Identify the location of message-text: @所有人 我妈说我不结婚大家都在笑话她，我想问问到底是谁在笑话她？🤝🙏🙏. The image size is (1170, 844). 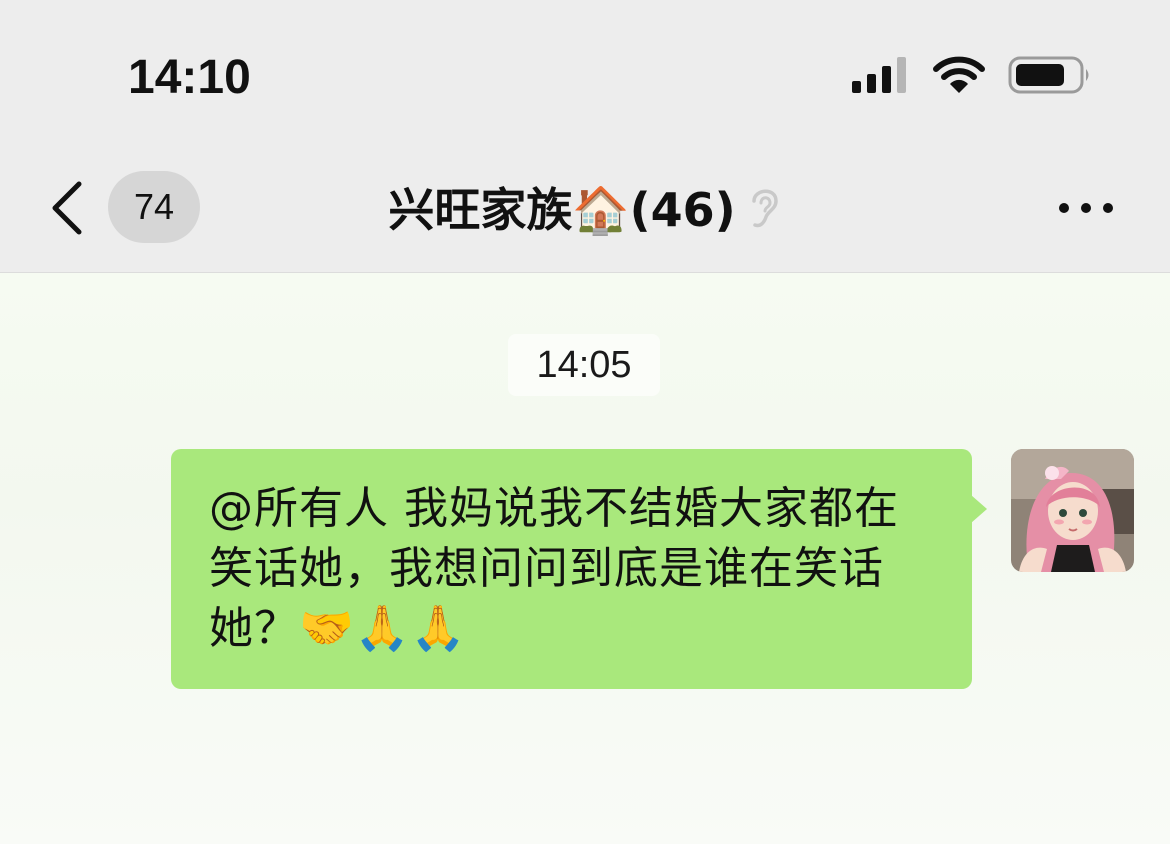
(554, 568).